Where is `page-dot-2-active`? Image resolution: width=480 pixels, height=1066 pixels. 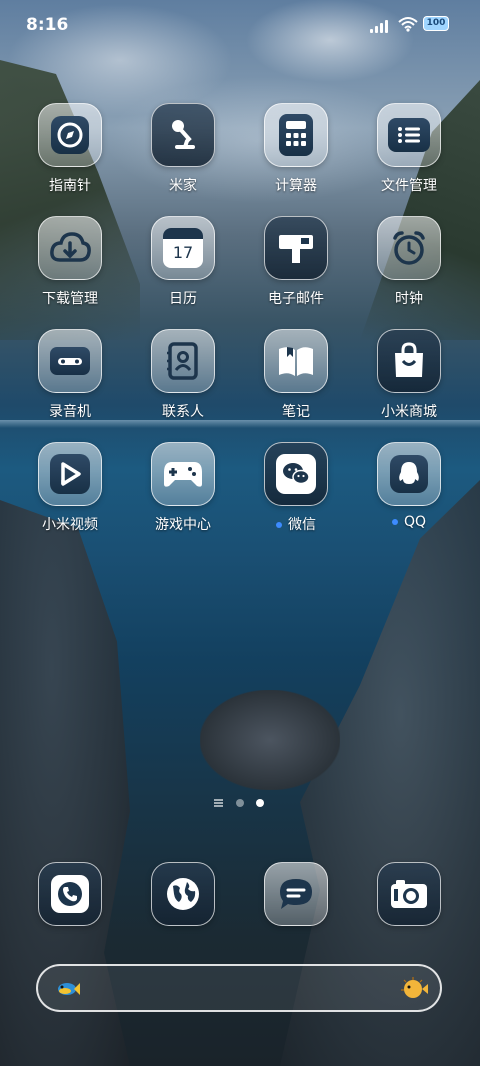 page-dot-2-active is located at coordinates (260, 803).